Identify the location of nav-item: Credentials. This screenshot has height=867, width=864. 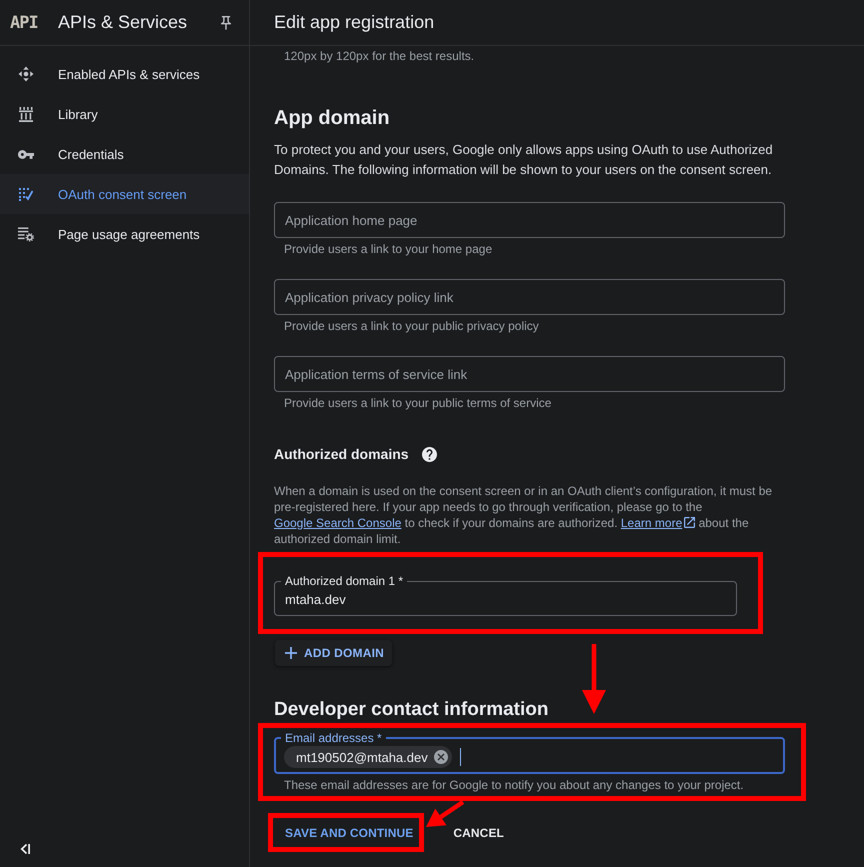
(124, 154).